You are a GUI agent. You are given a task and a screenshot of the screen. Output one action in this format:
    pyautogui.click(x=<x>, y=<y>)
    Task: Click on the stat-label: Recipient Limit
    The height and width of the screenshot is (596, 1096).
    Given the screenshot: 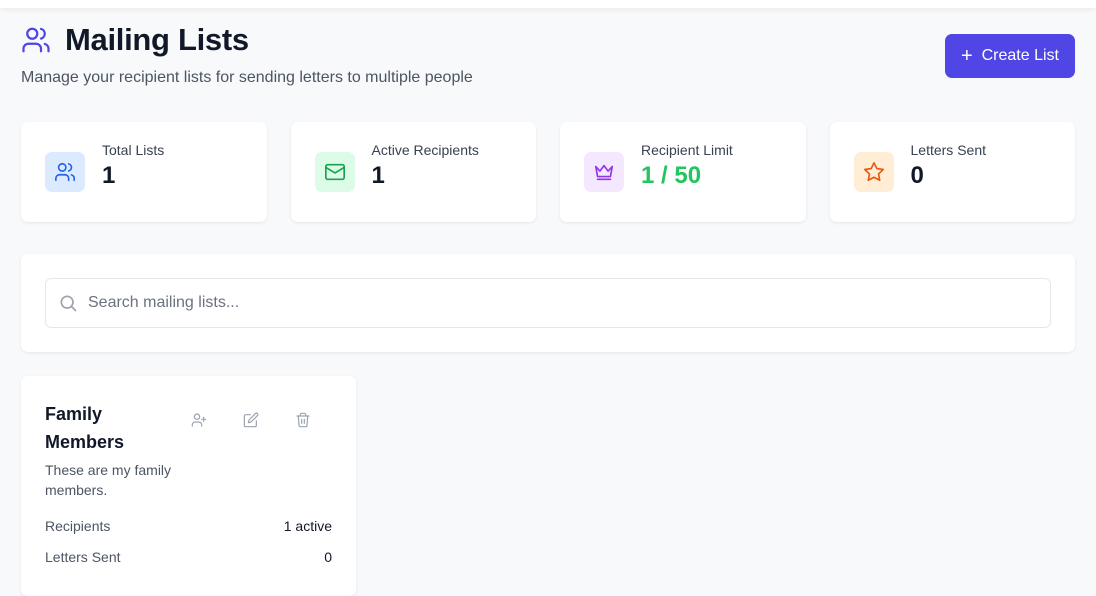 What is the action you would take?
    pyautogui.click(x=687, y=150)
    